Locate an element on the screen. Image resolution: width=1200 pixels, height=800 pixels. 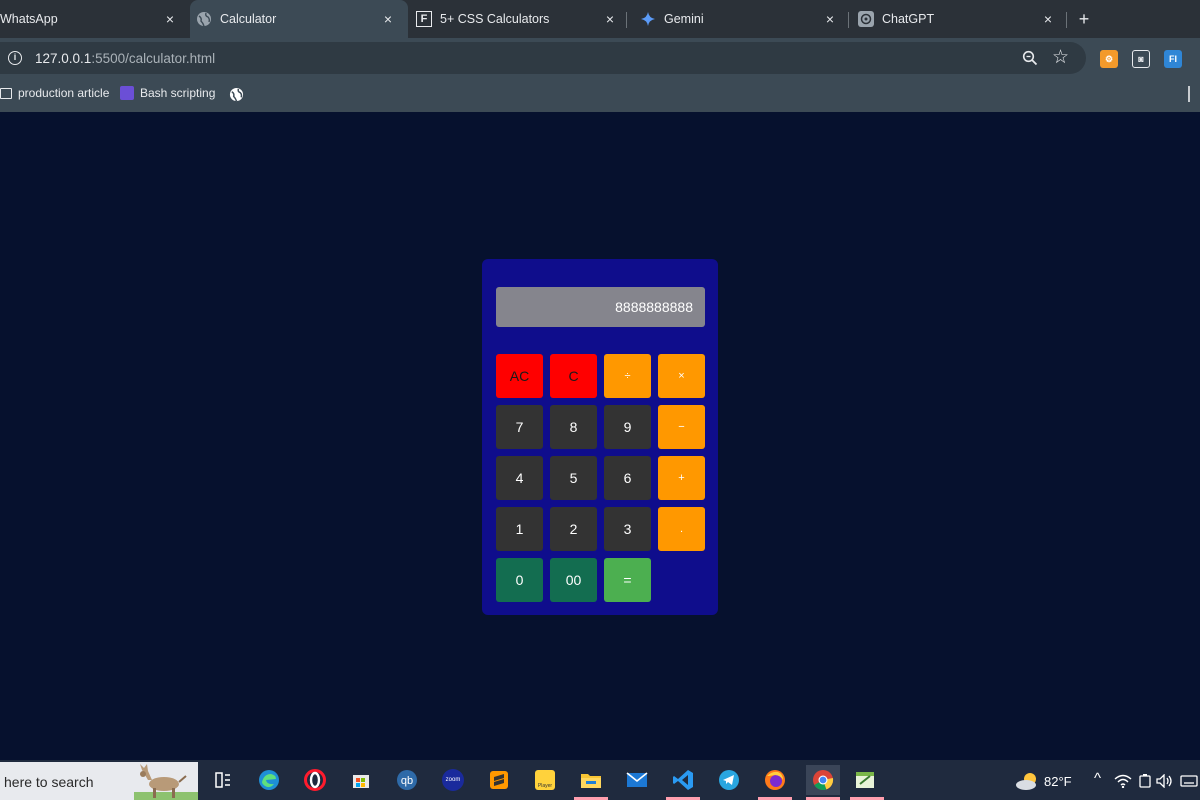
bookmark-globe is located at coordinates (236, 94).